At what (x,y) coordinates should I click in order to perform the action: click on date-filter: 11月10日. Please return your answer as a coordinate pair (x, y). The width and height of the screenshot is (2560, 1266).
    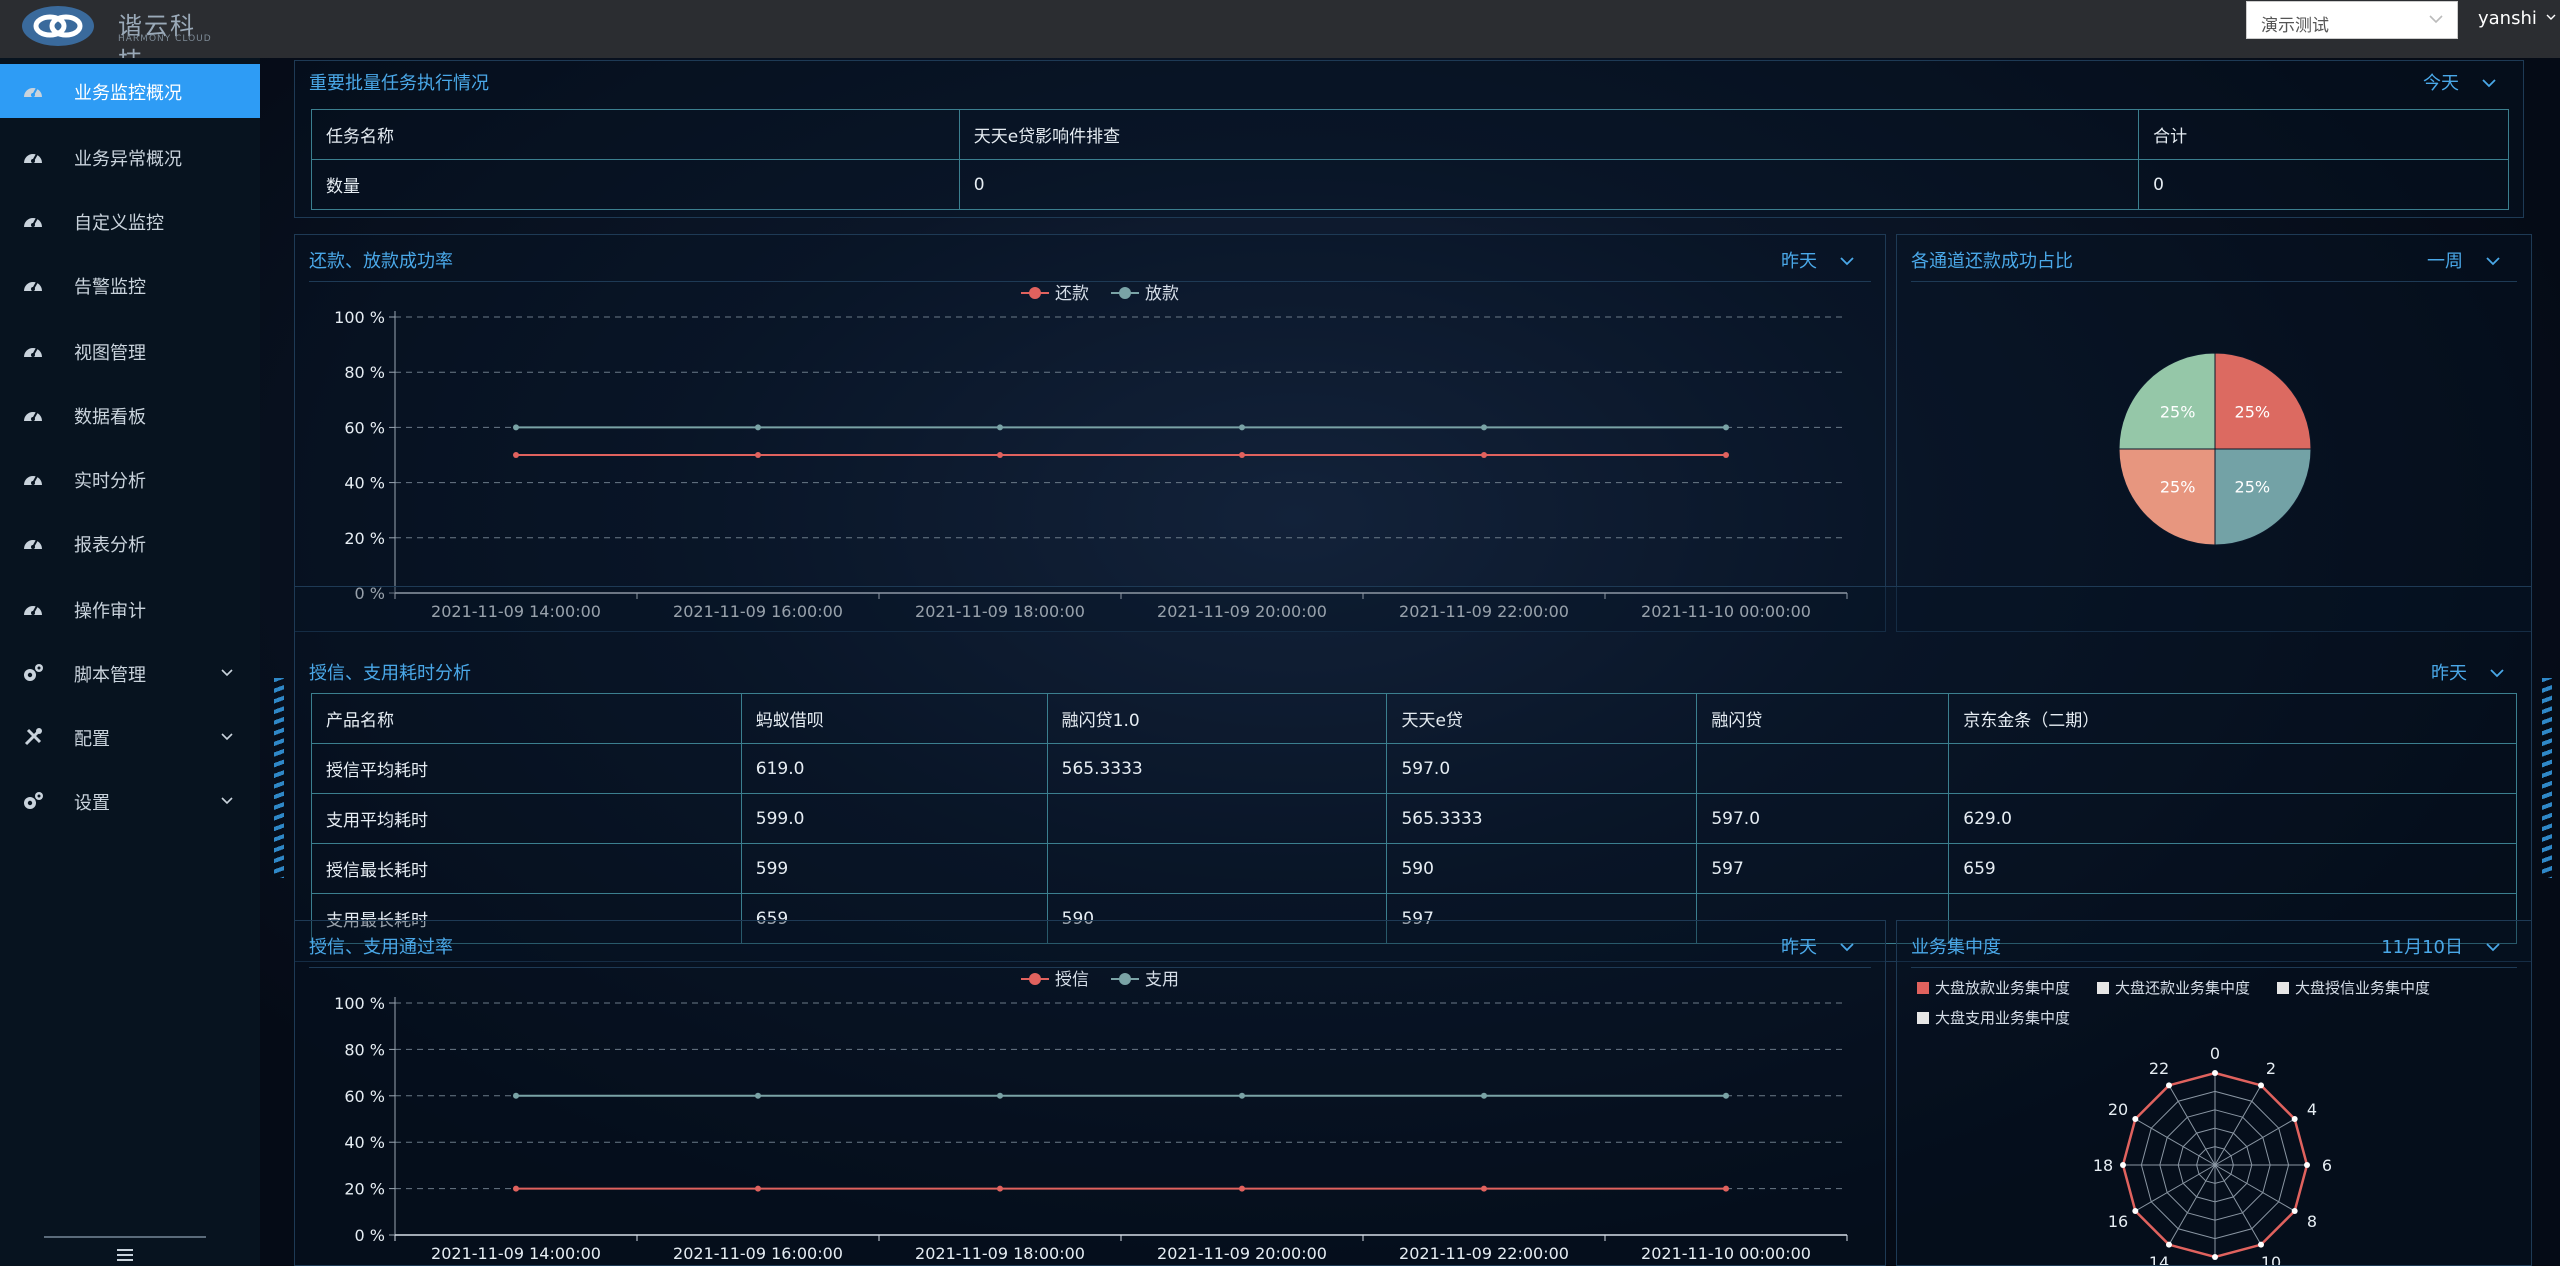
    Looking at the image, I should click on (2441, 946).